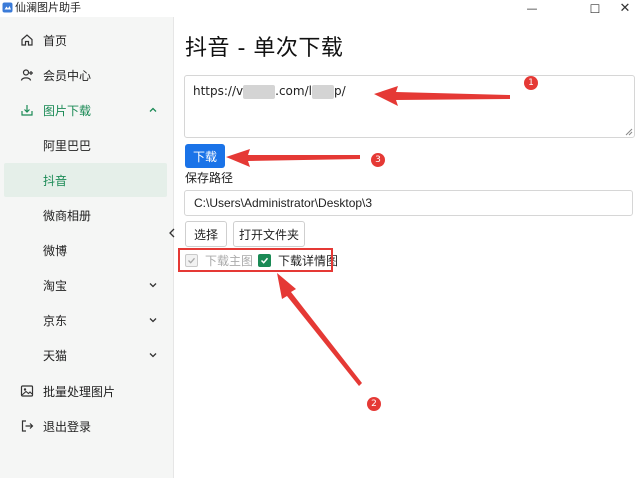  What do you see at coordinates (378, 160) in the screenshot?
I see `annotation-badge-3: 3` at bounding box center [378, 160].